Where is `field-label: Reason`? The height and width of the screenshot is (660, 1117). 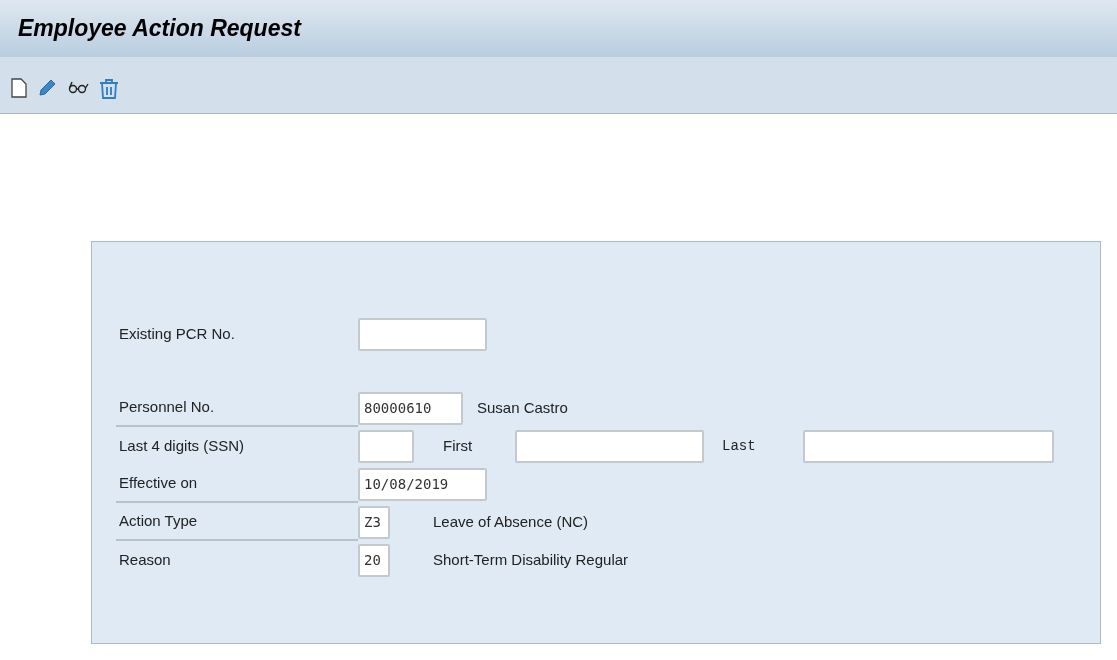
field-label: Reason is located at coordinates (145, 560).